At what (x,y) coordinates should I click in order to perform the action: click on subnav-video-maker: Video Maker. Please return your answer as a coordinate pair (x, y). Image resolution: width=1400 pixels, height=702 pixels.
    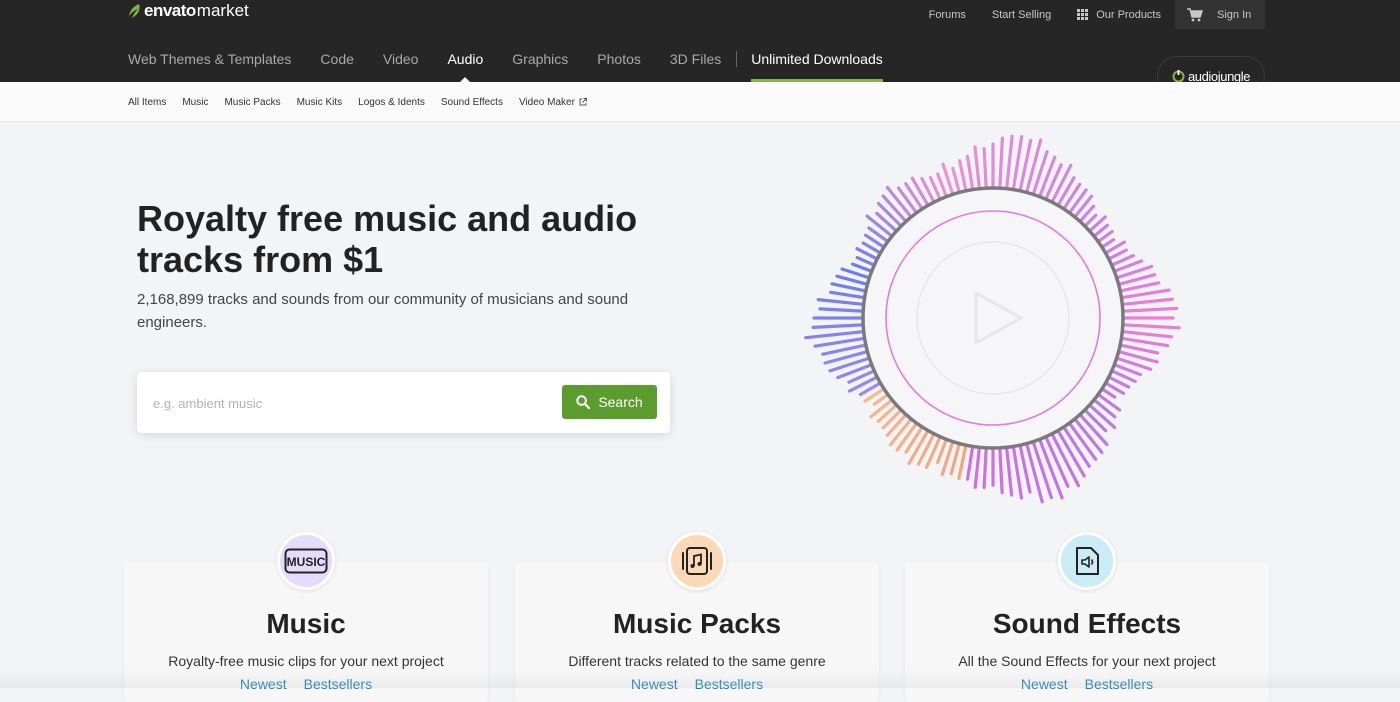
    Looking at the image, I should click on (553, 102).